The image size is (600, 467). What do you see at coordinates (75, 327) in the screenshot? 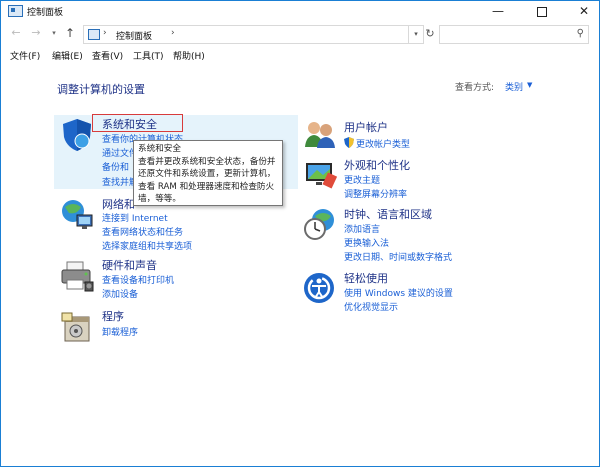
I see `programs-icon` at bounding box center [75, 327].